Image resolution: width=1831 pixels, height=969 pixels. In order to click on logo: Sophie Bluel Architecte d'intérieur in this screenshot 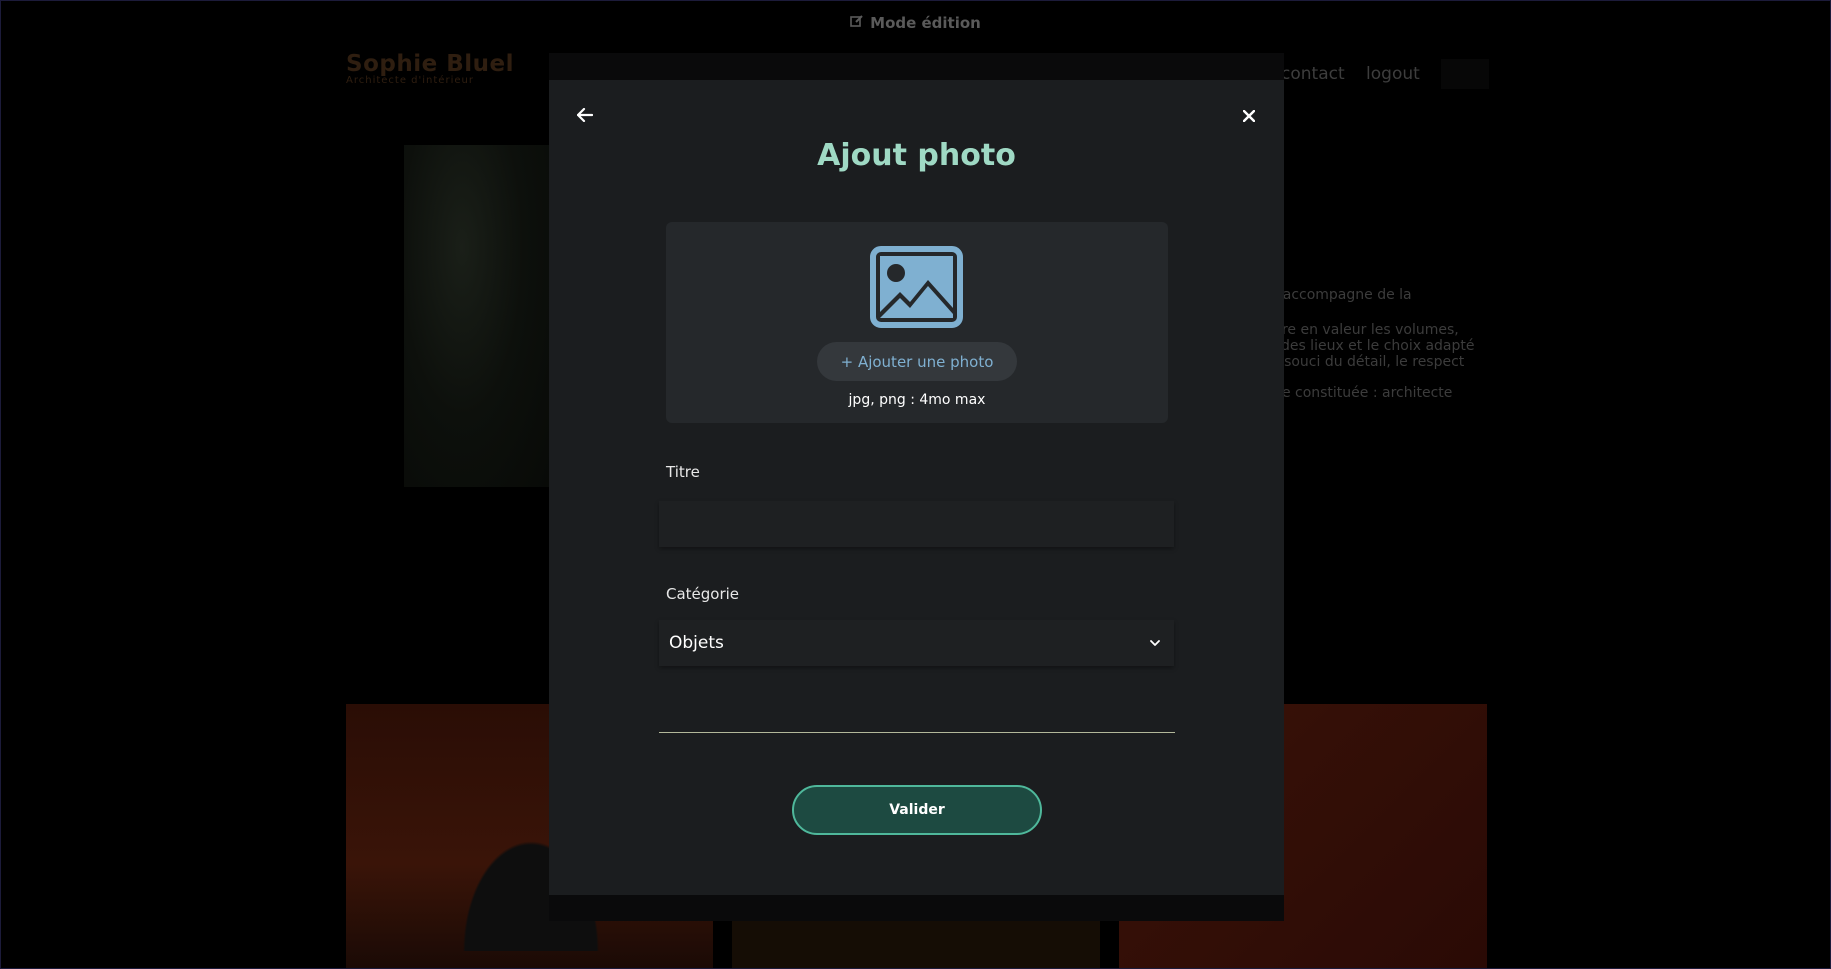, I will do `click(430, 68)`.